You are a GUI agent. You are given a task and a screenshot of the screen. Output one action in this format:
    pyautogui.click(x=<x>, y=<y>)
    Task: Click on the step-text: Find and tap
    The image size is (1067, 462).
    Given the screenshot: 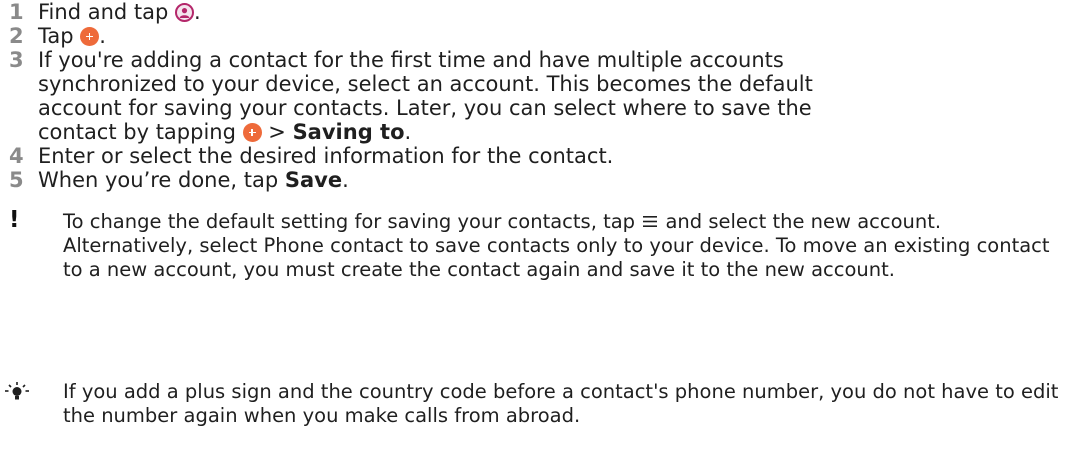 What is the action you would take?
    pyautogui.click(x=106, y=12)
    